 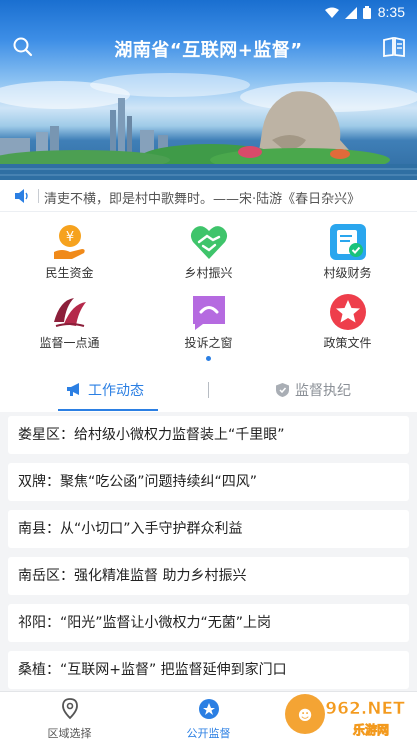 What do you see at coordinates (208, 273) in the screenshot?
I see `grid-item-label: 乡村振兴` at bounding box center [208, 273].